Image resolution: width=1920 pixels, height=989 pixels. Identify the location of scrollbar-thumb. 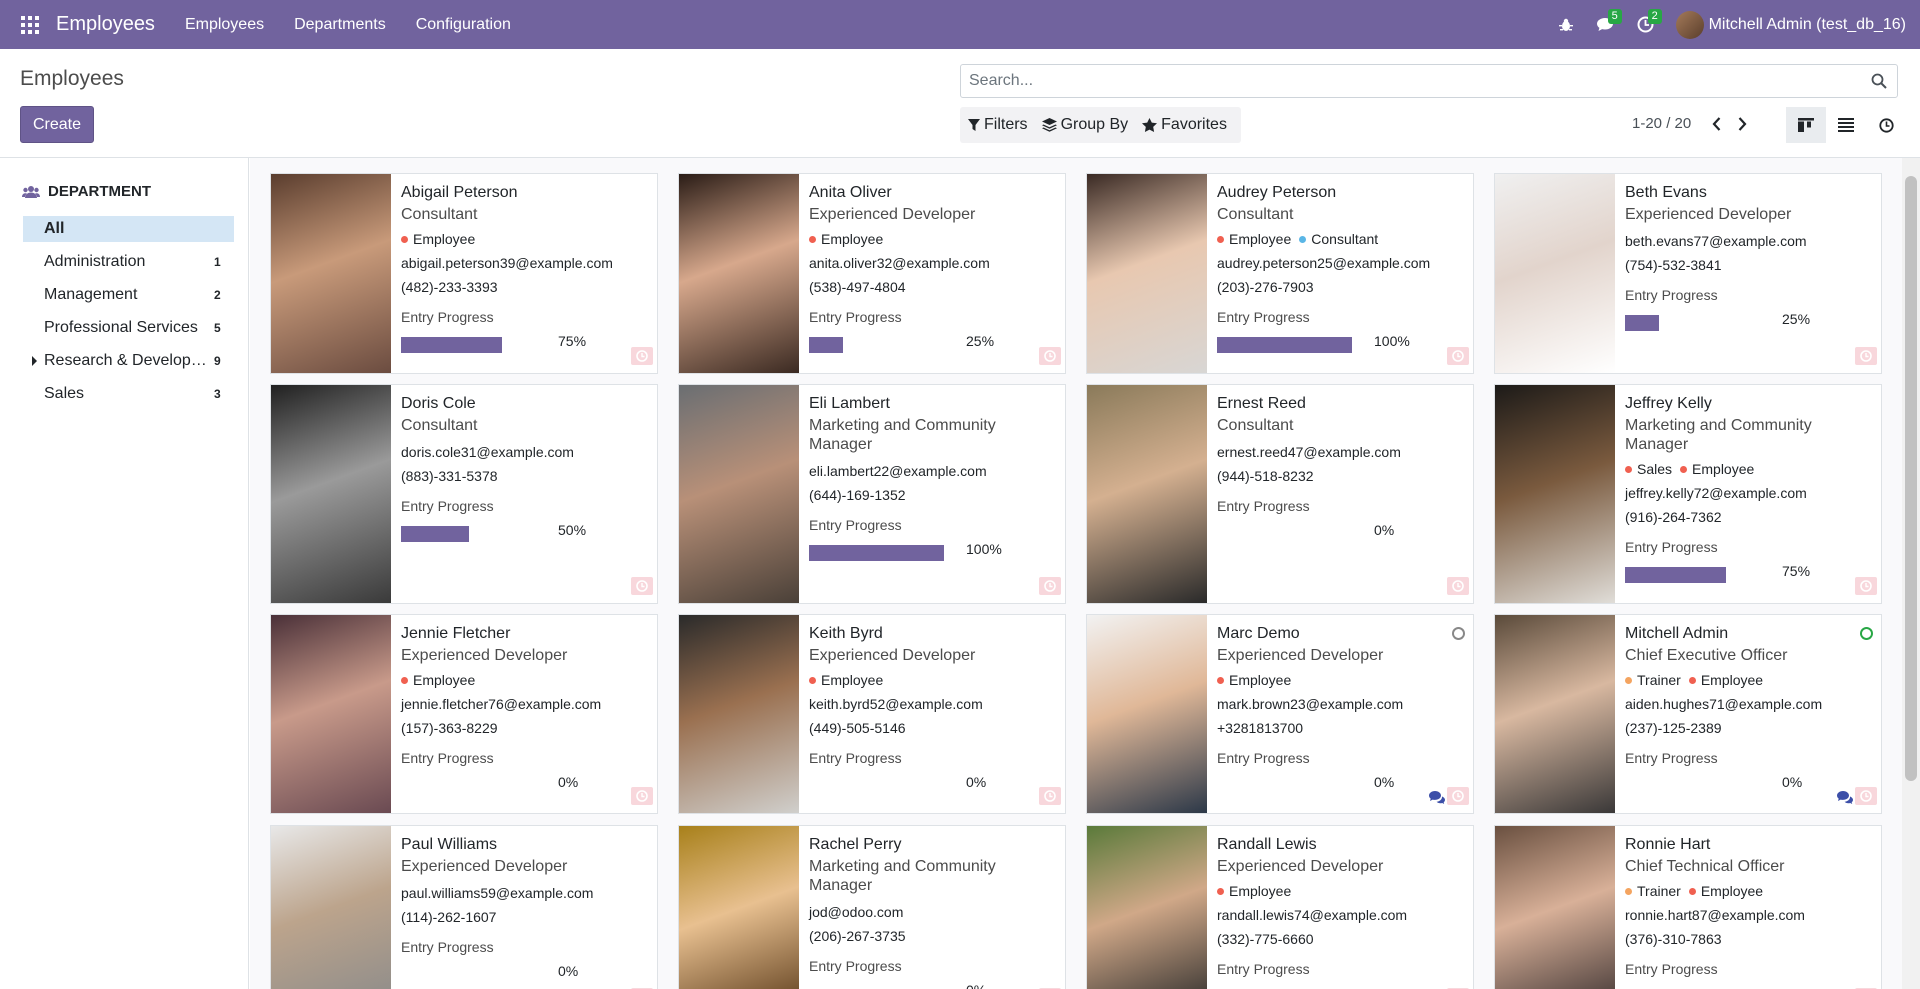
(1911, 478).